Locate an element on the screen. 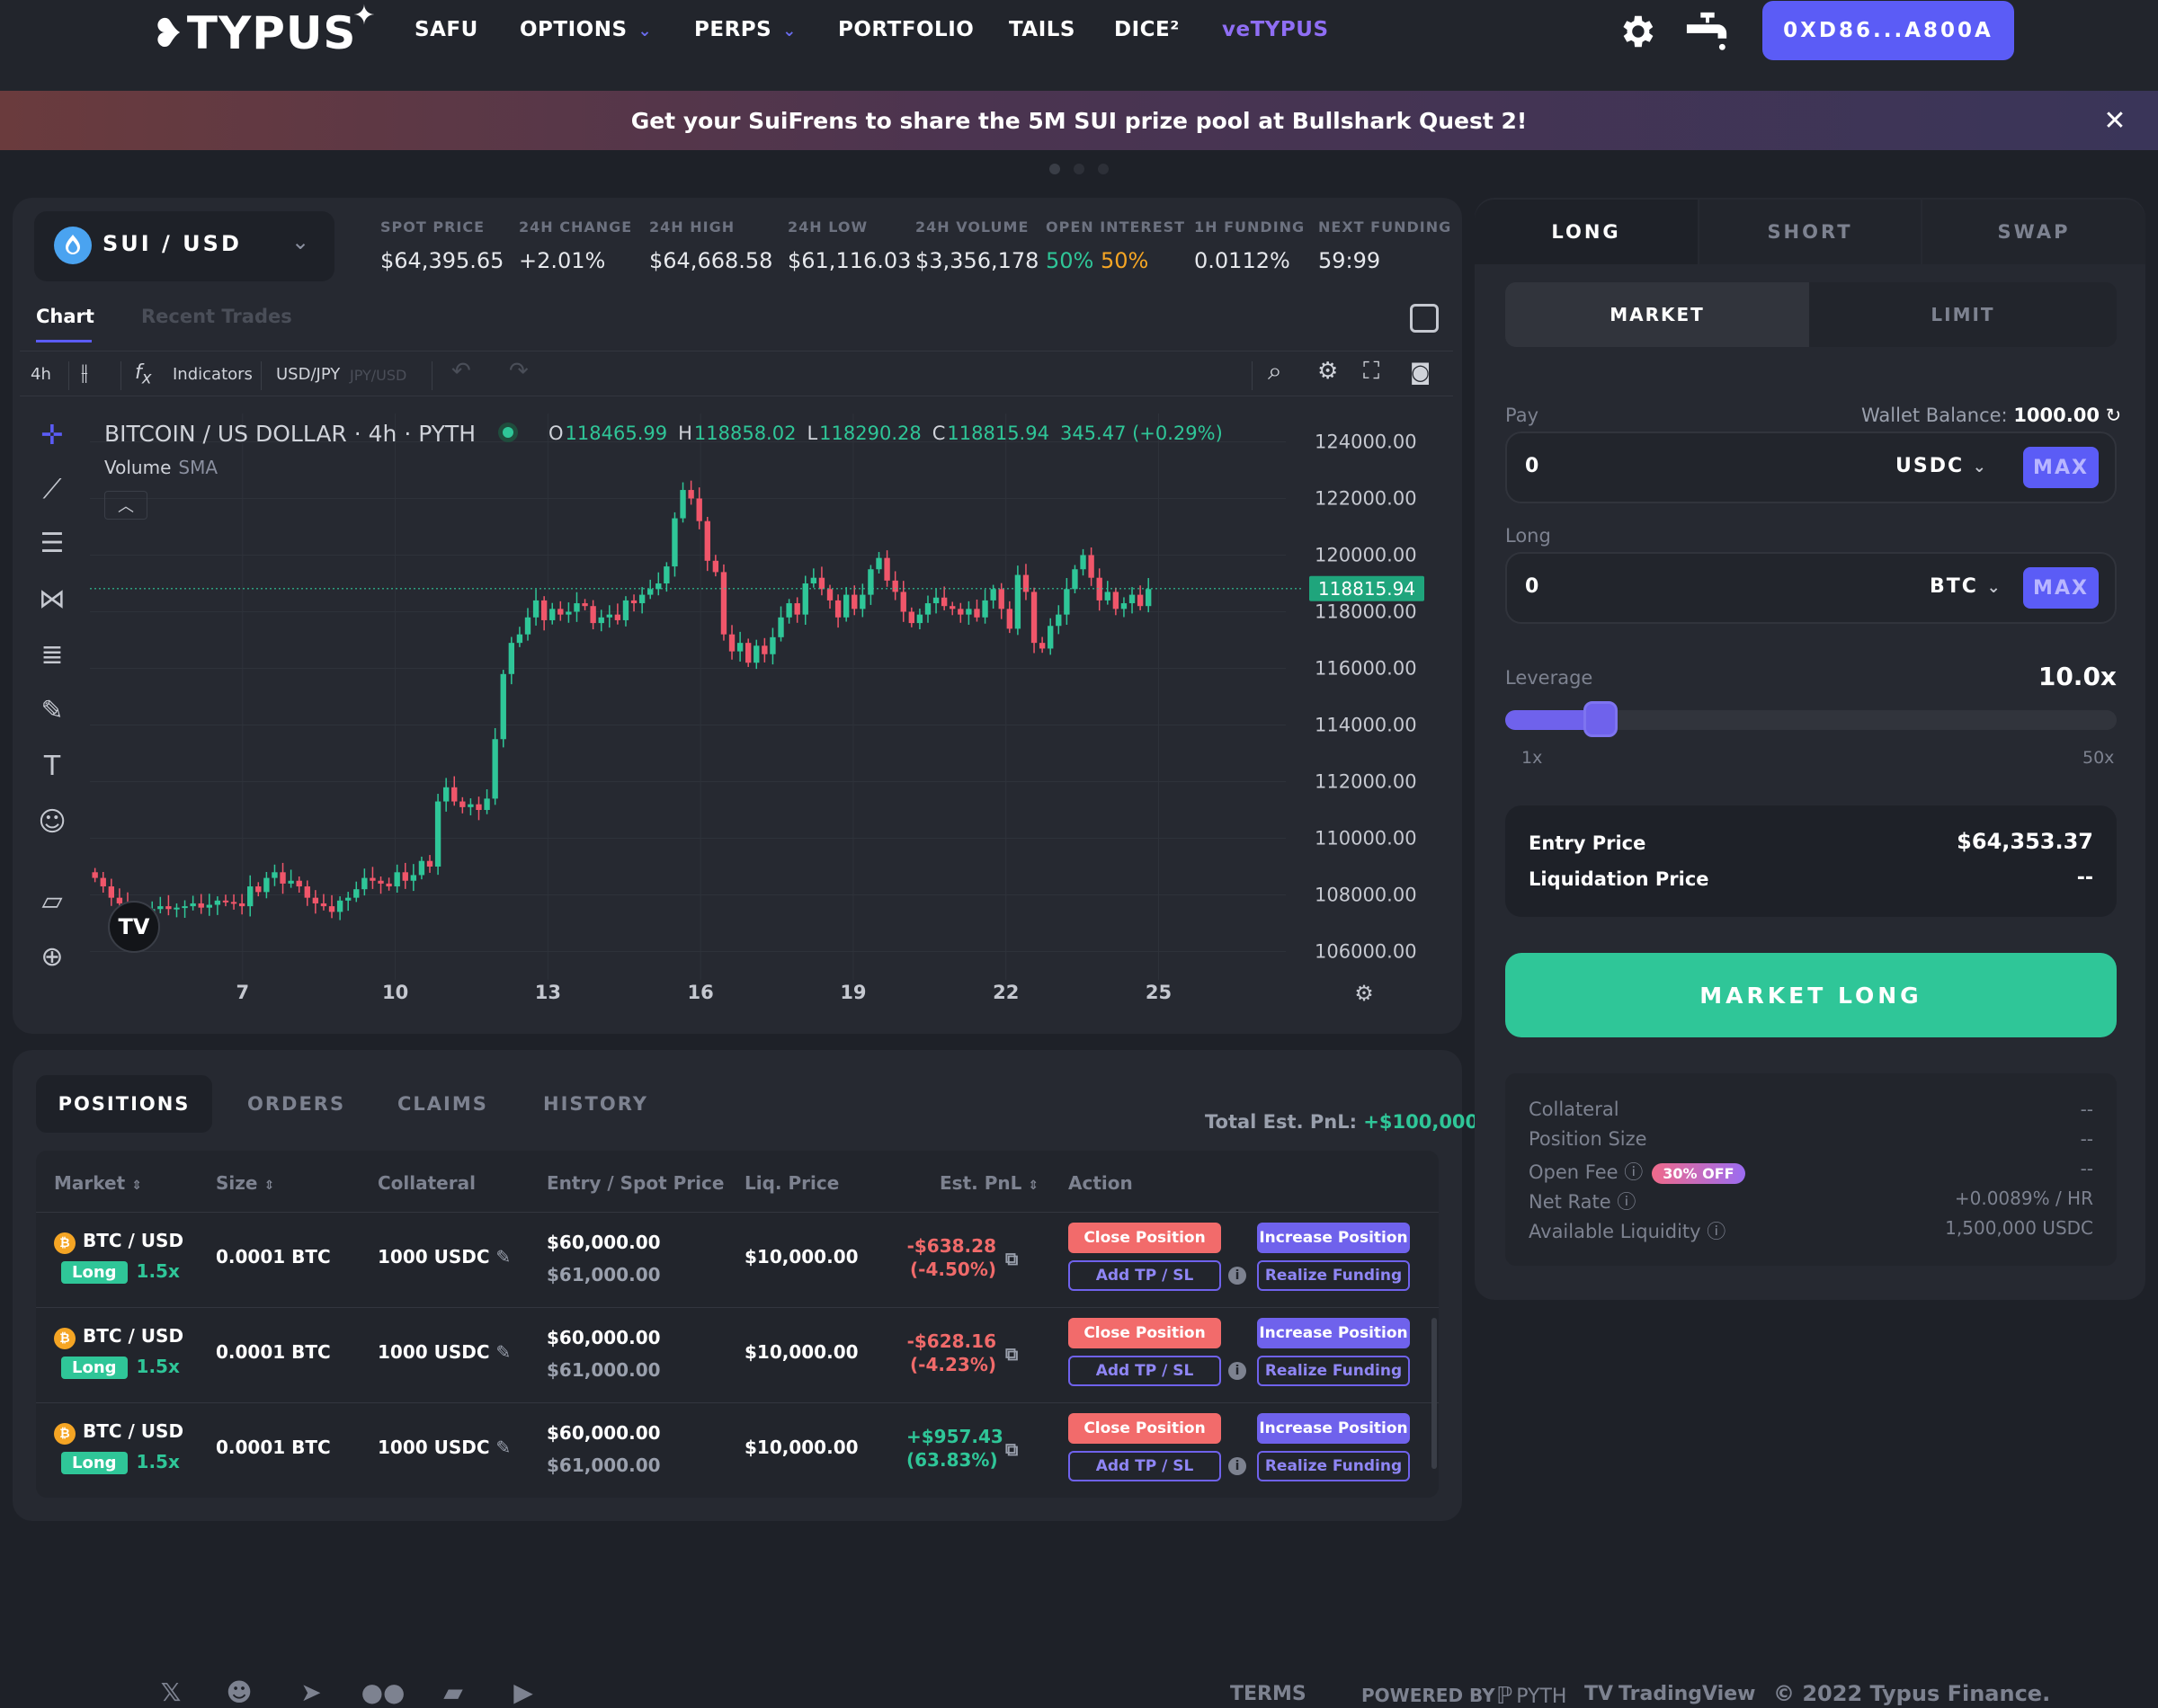 The width and height of the screenshot is (2158, 1708). nav-portfolio: PORTFOLIO is located at coordinates (906, 31).